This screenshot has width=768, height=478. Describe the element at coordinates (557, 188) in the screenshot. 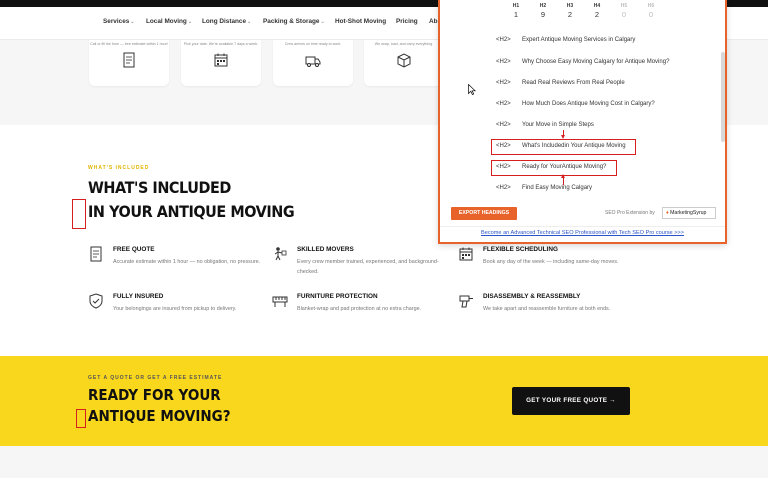

I see `heading-text: Find Easy Moving Calgary` at that location.